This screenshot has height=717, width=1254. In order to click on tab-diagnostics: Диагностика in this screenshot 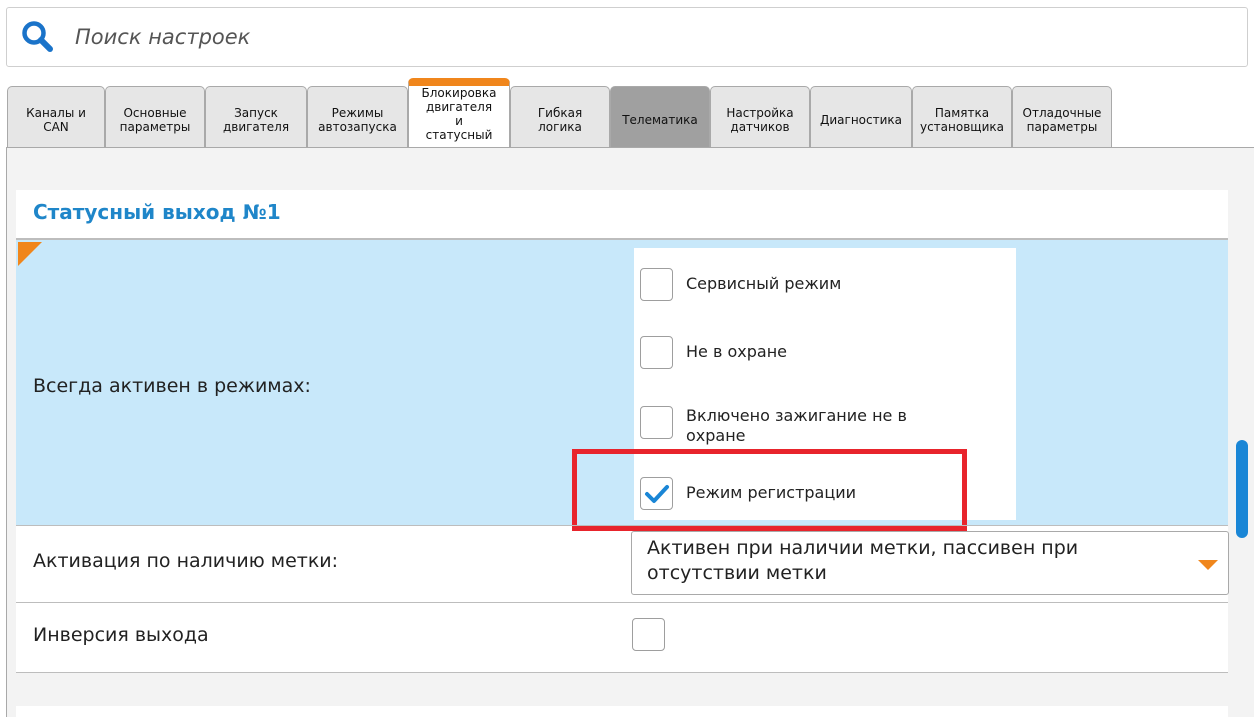, I will do `click(861, 117)`.